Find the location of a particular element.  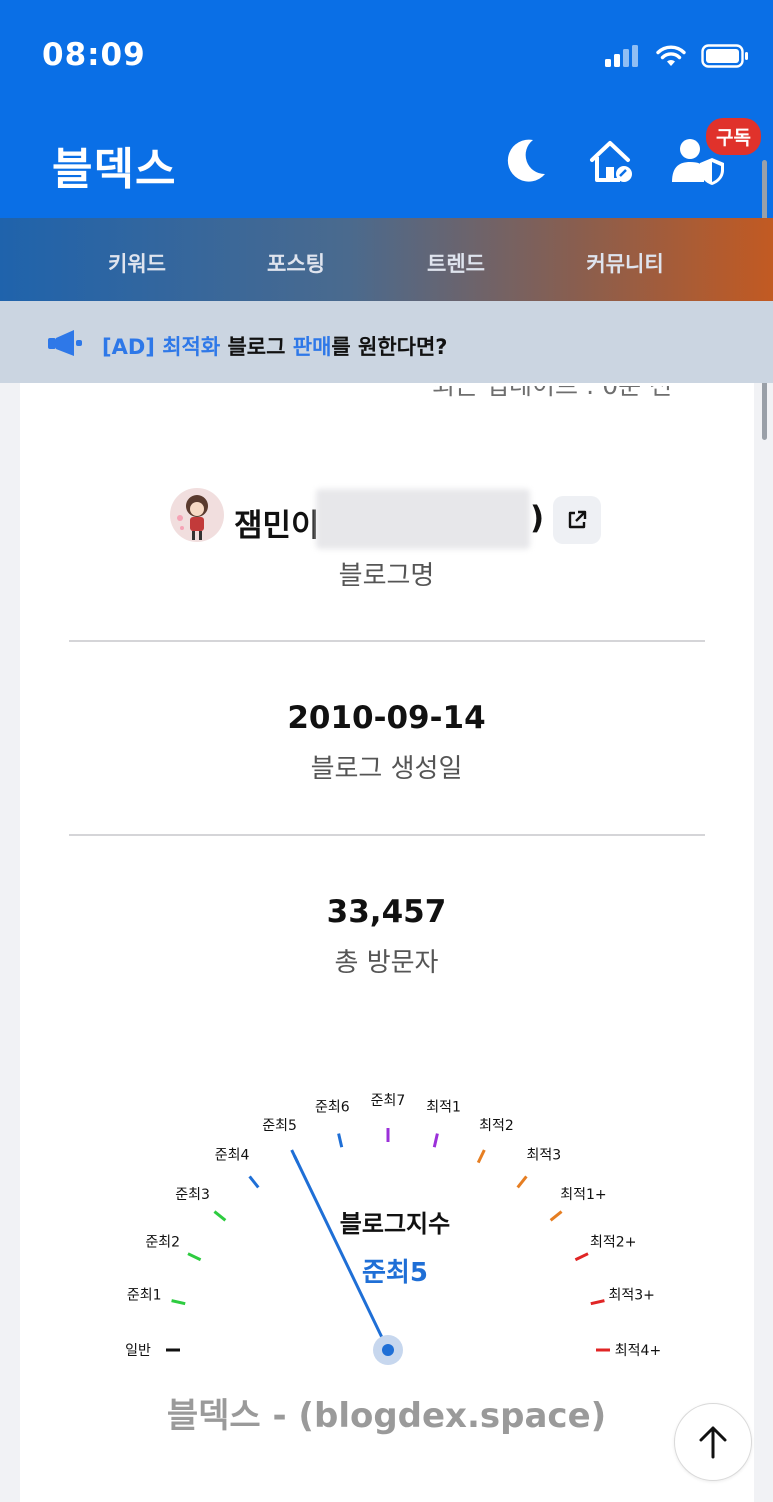

gauge-value: 준최5 is located at coordinates (395, 1273).